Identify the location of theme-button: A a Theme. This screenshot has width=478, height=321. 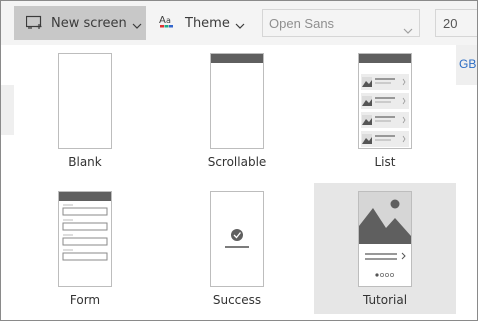
(204, 23).